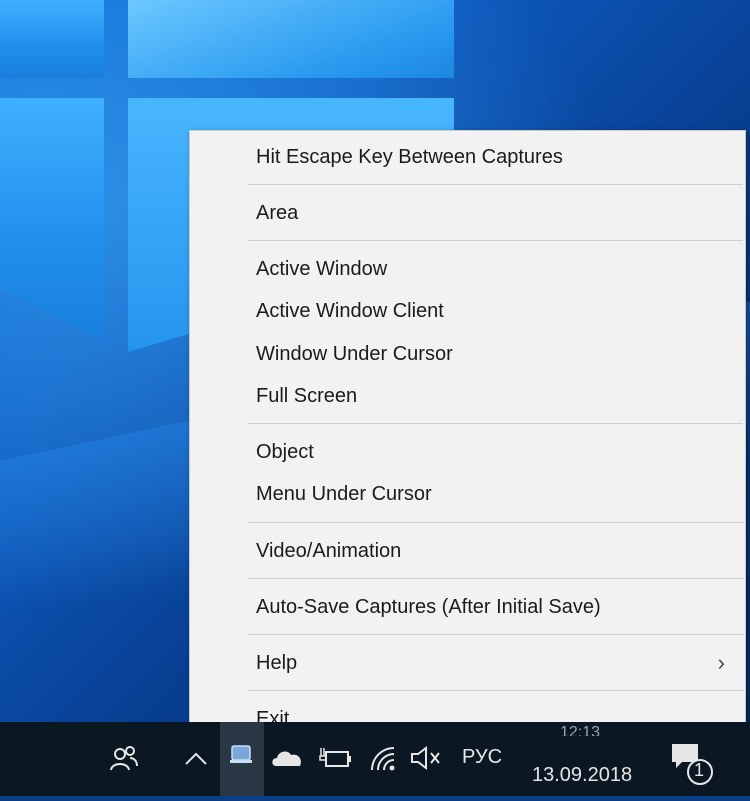  Describe the element at coordinates (409, 157) in the screenshot. I see `menu-item-label: Hit Escape Key Between Captures` at that location.